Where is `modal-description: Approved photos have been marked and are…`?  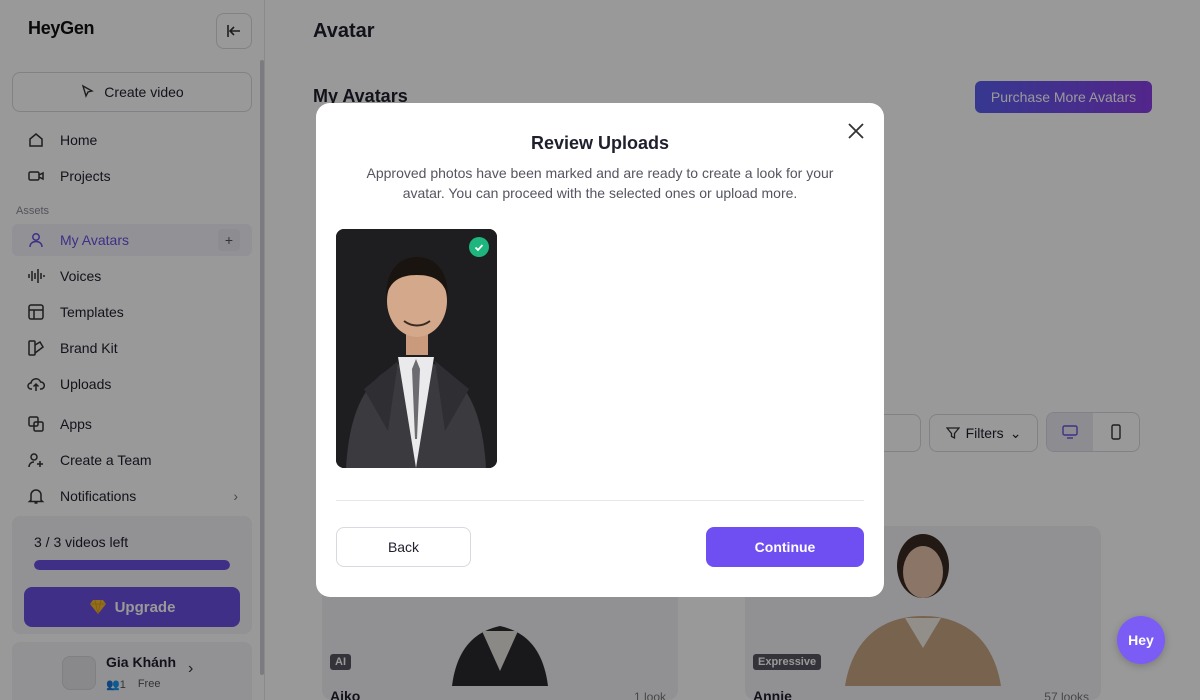
modal-description: Approved photos have been marked and are… is located at coordinates (600, 183).